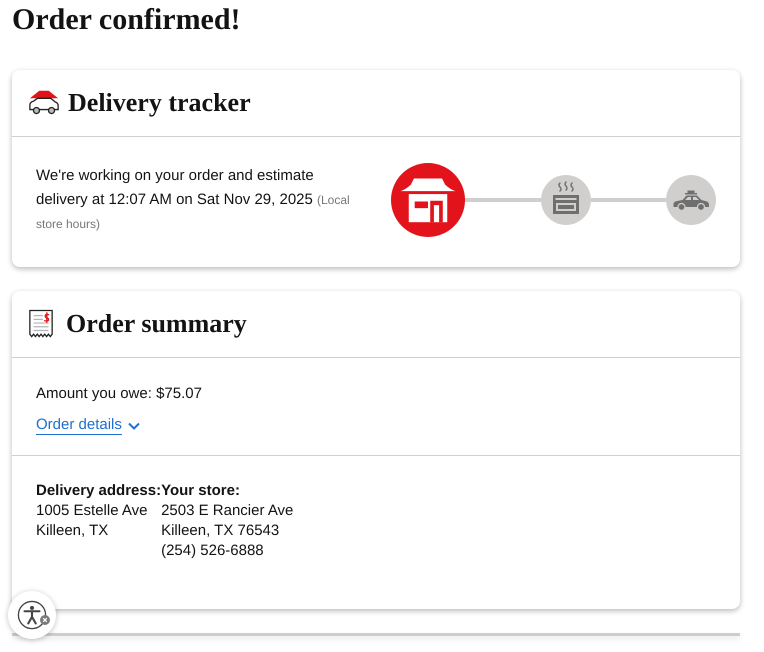  Describe the element at coordinates (159, 103) in the screenshot. I see `card-title: Delivery tracker` at that location.